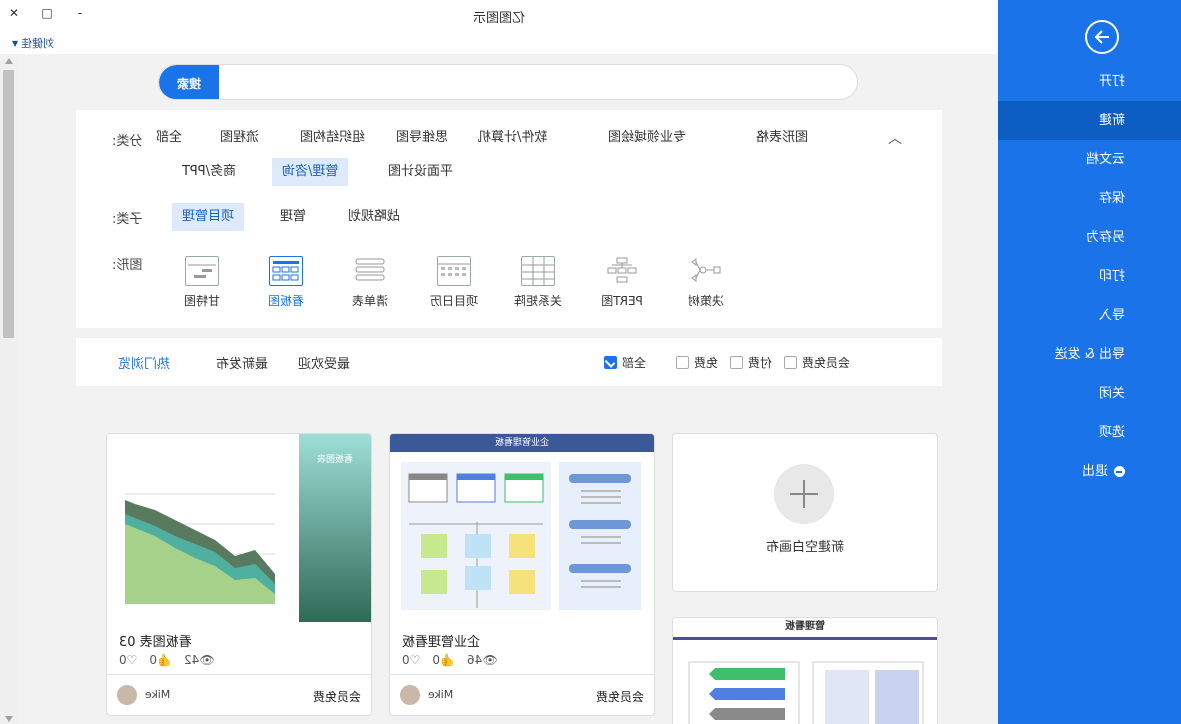  Describe the element at coordinates (490, 660) in the screenshot. I see `eye-icon: 👁` at that location.